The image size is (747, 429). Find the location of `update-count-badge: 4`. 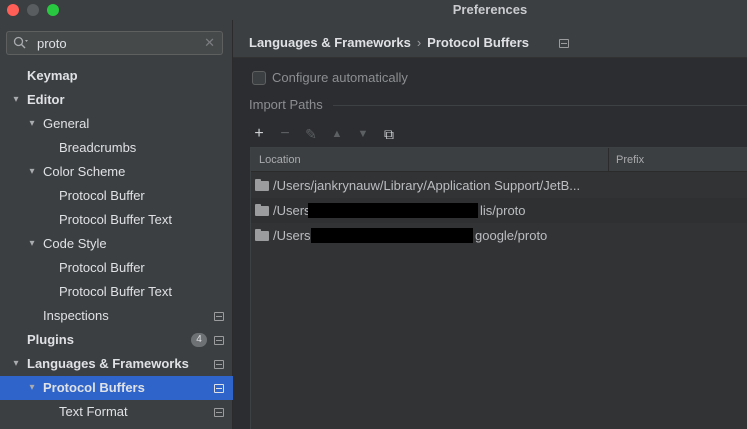

update-count-badge: 4 is located at coordinates (199, 340).